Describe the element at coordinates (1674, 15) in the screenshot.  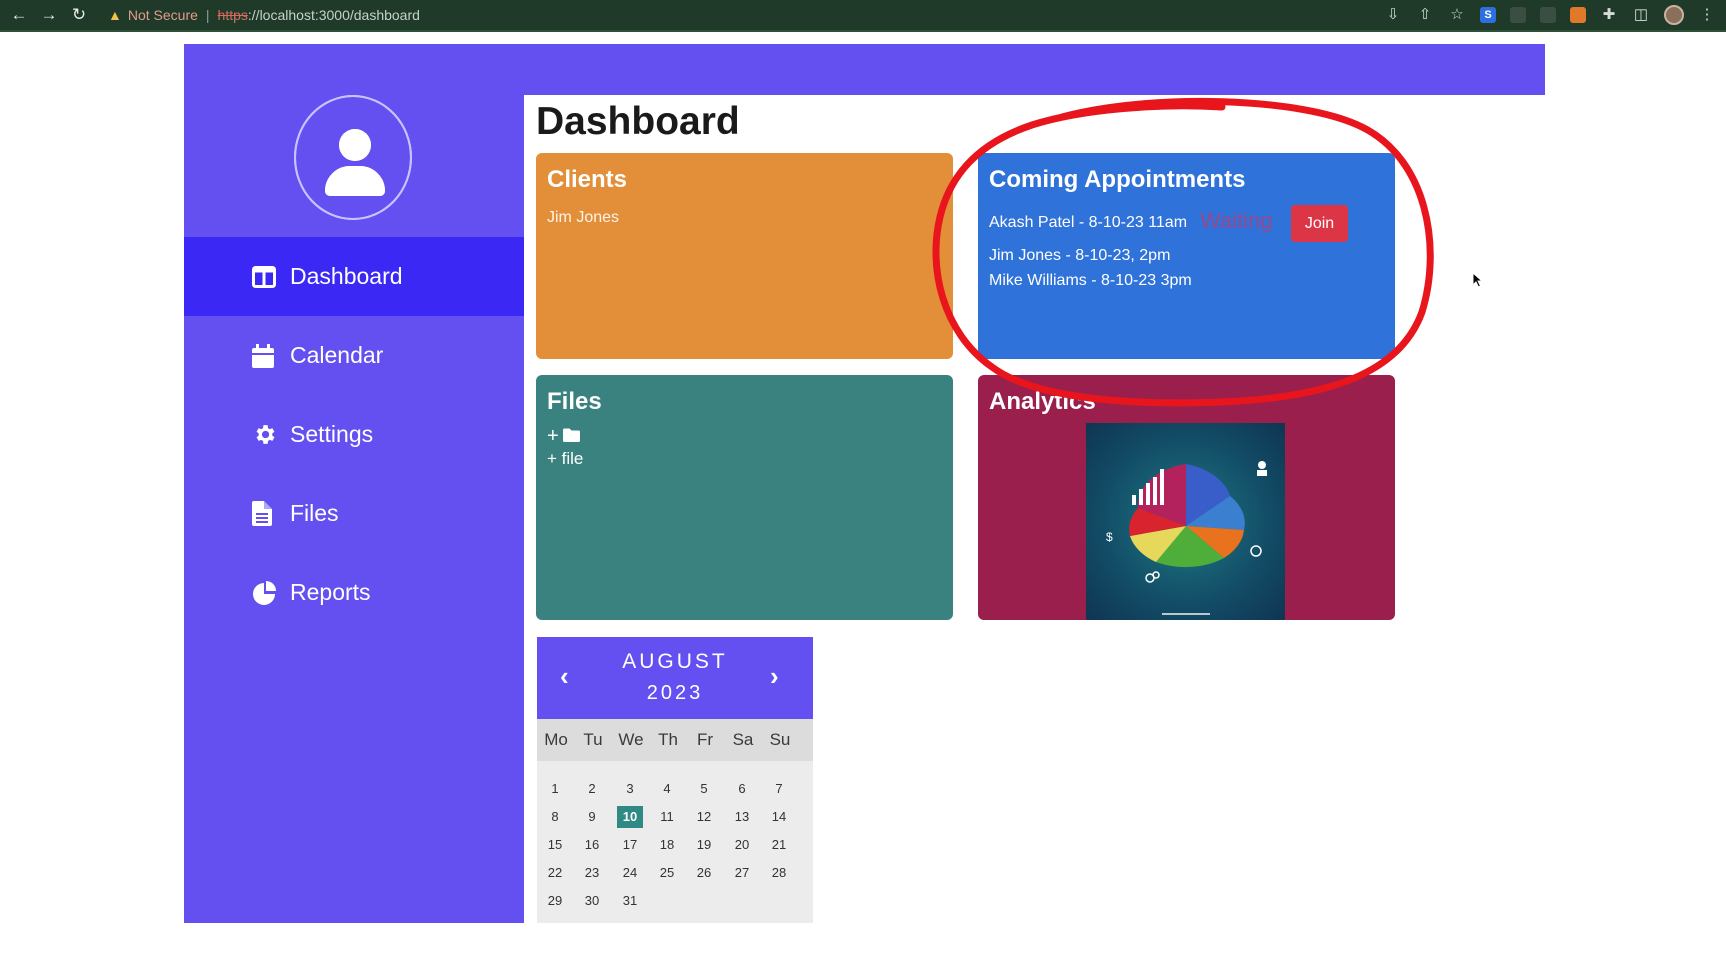
I see `profile-avatar` at that location.